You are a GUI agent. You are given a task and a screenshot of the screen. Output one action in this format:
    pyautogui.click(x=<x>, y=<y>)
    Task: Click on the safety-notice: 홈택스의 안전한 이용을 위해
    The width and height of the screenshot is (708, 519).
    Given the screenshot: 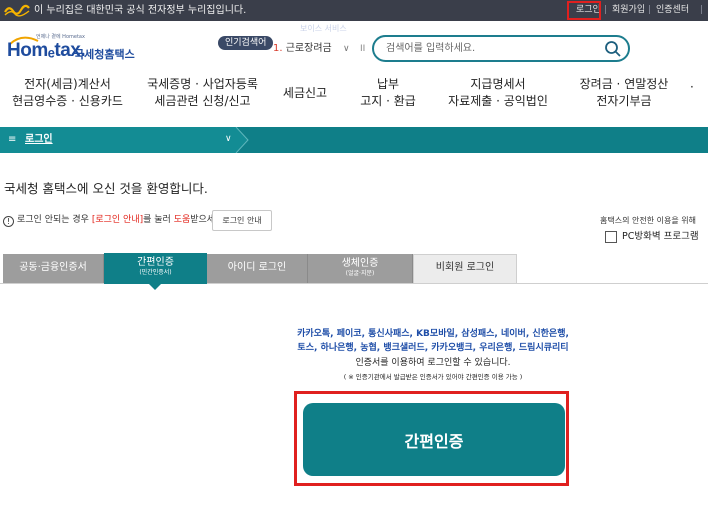 What is the action you would take?
    pyautogui.click(x=648, y=220)
    